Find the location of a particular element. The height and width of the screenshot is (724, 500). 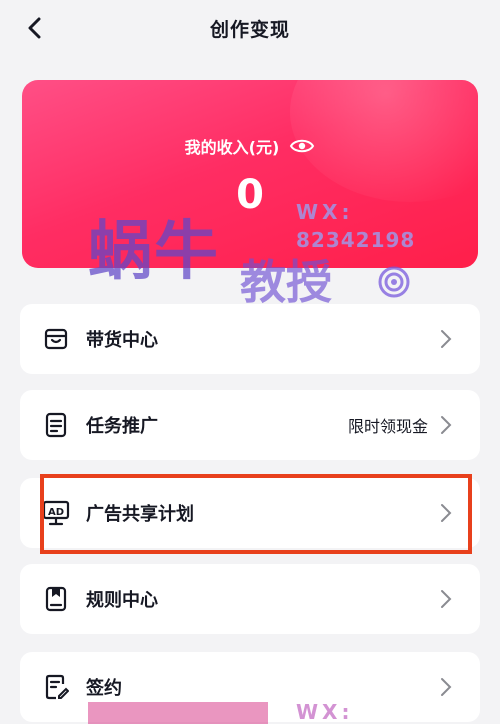

page-title: 创作变现 is located at coordinates (249, 29).